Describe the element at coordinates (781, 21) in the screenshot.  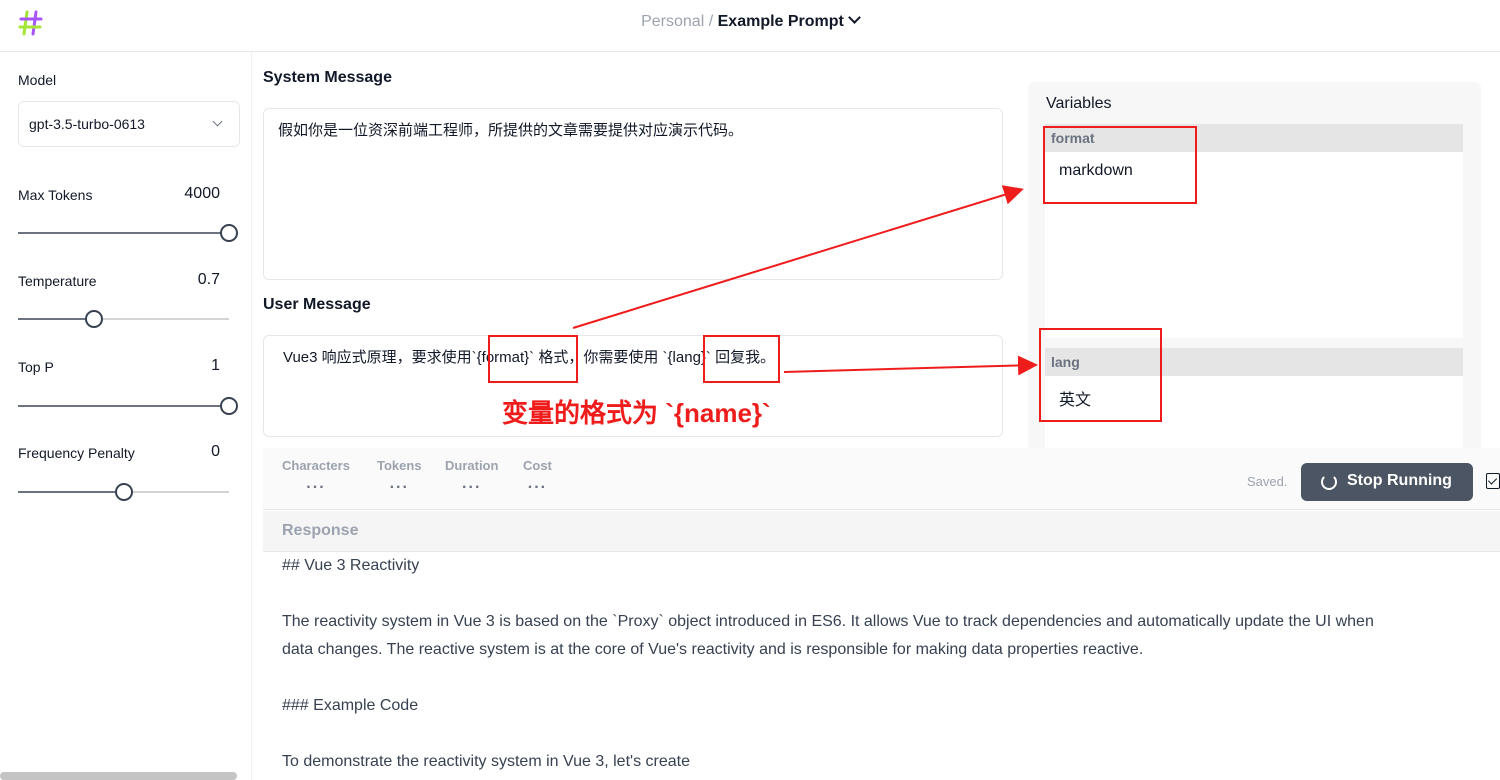
I see `breadcrumb-prompt-name: Example Prompt` at that location.